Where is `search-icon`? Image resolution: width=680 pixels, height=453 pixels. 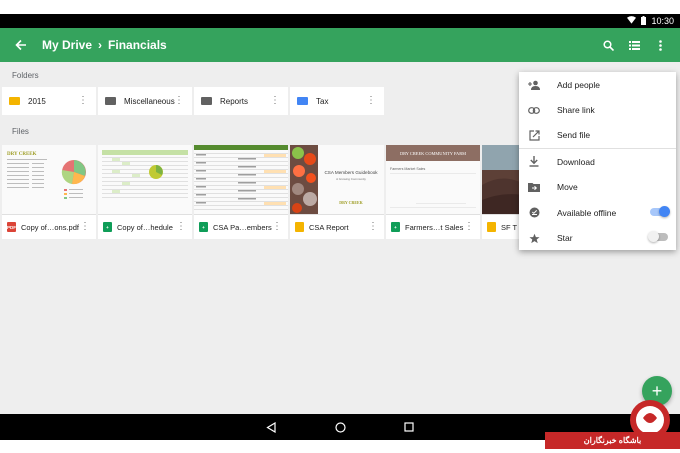 search-icon is located at coordinates (608, 45).